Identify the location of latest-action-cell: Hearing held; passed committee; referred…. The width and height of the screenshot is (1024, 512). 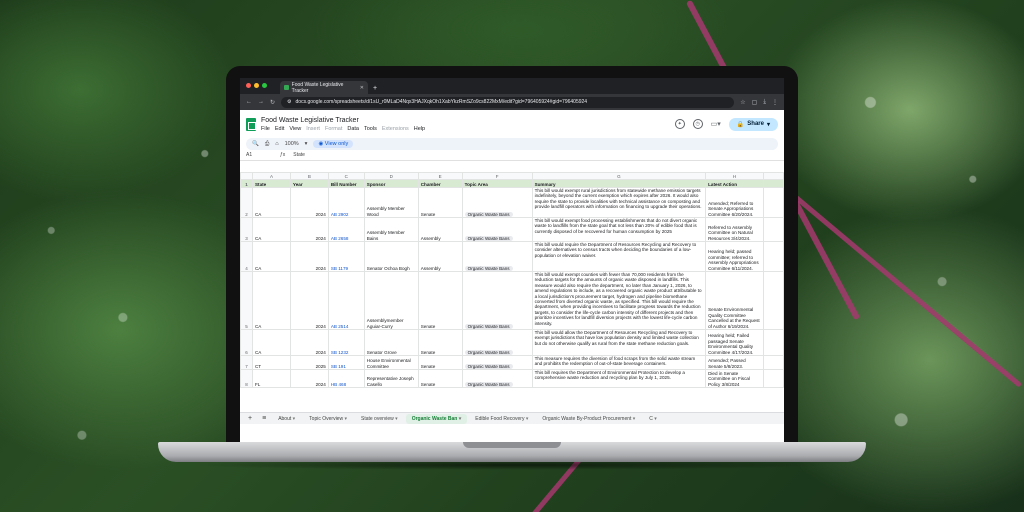
(734, 256).